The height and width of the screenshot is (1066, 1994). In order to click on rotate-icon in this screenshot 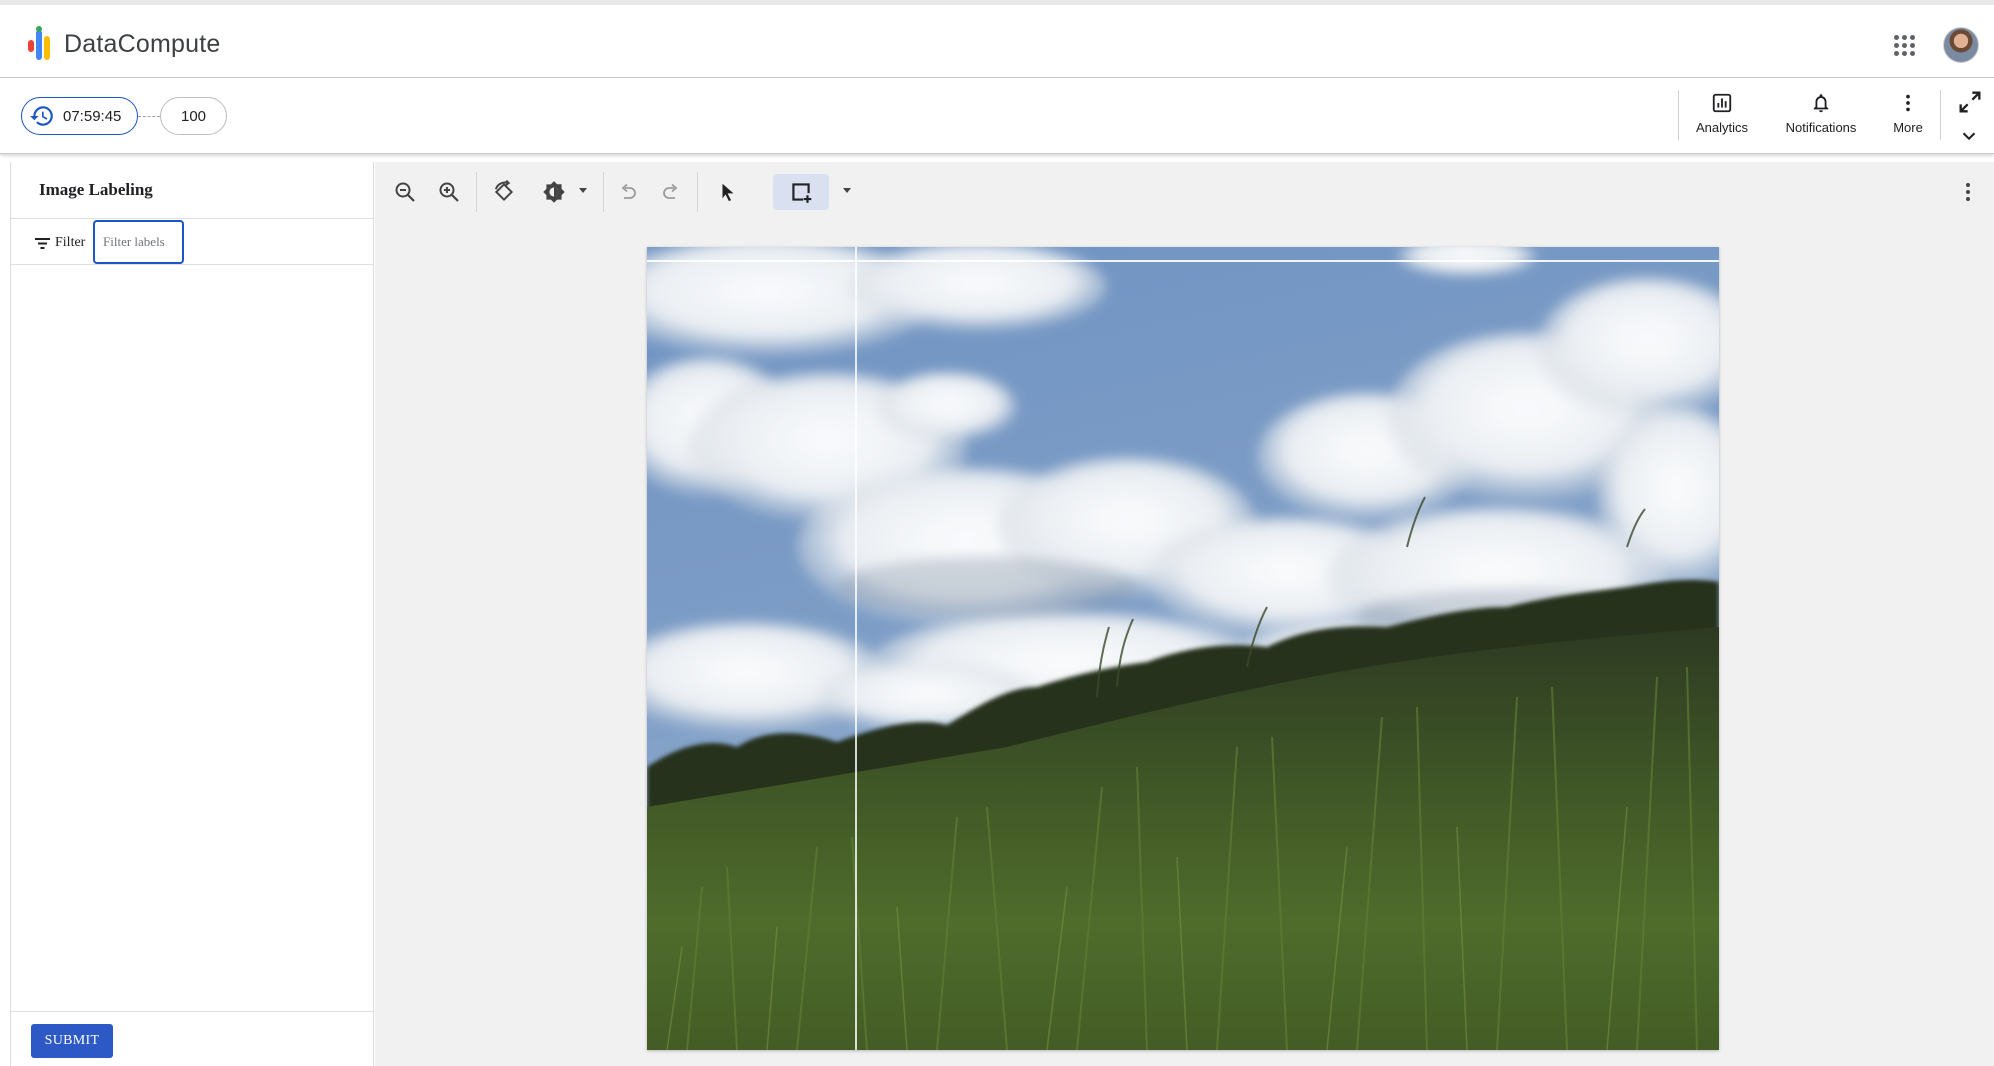, I will do `click(504, 190)`.